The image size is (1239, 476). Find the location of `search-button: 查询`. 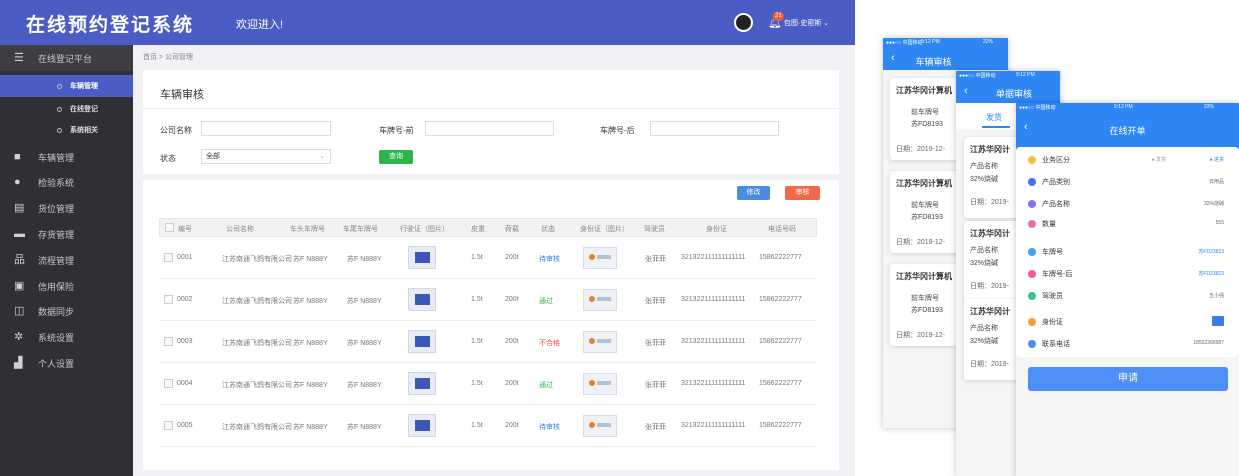

search-button: 查询 is located at coordinates (396, 157).